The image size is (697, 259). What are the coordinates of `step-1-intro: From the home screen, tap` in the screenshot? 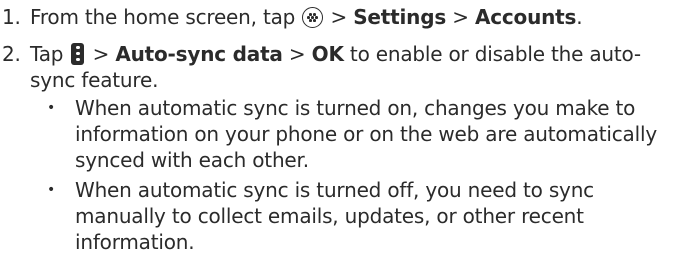 It's located at (163, 17).